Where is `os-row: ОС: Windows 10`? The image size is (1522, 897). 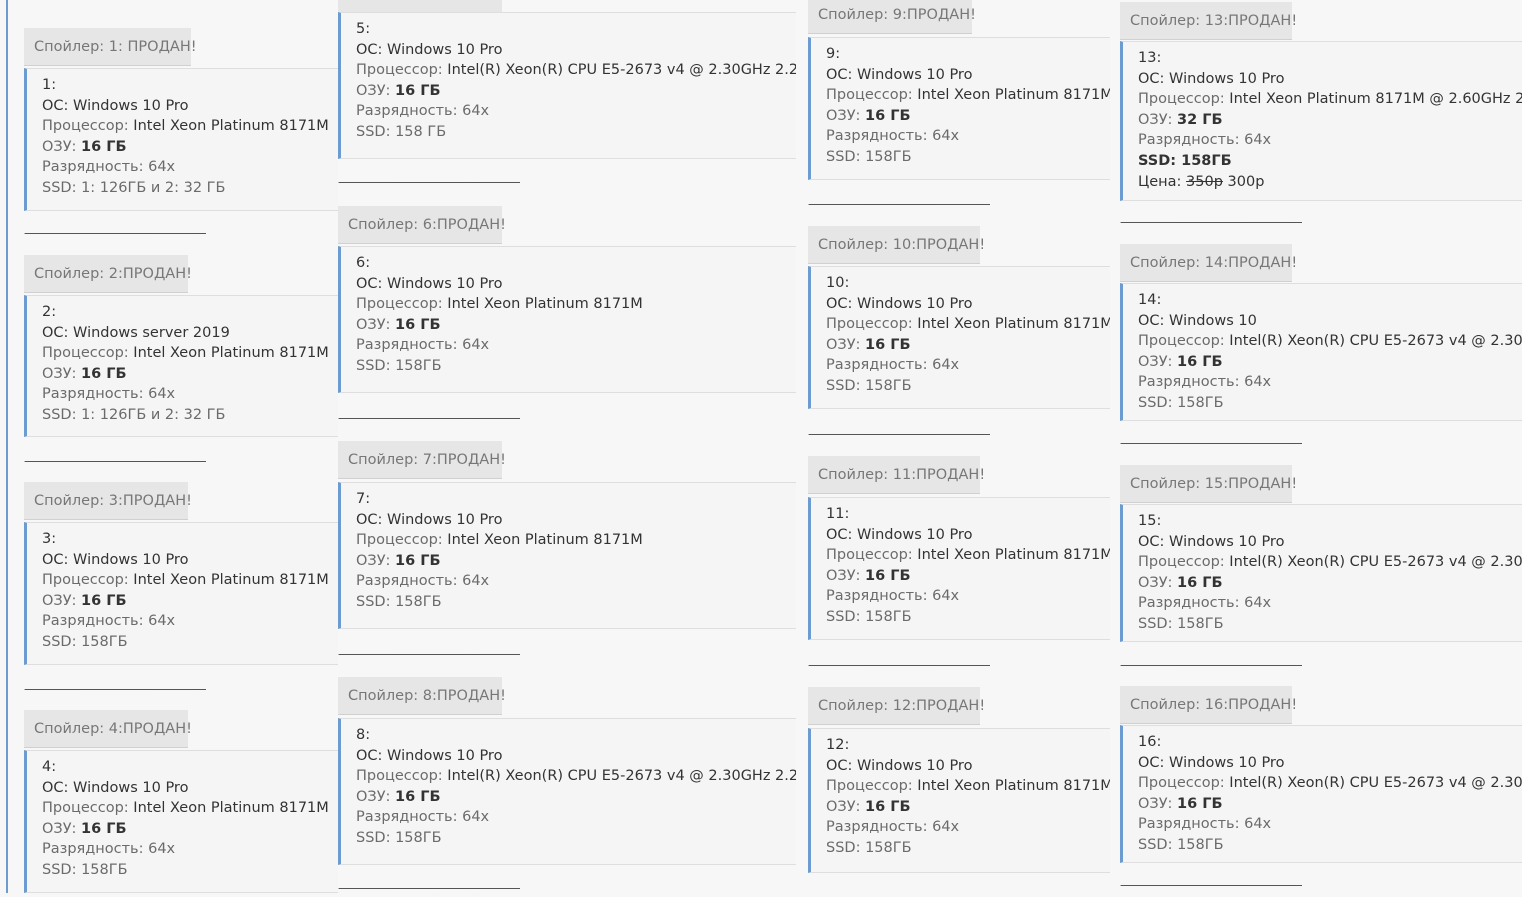
os-row: ОС: Windows 10 is located at coordinates (1330, 321).